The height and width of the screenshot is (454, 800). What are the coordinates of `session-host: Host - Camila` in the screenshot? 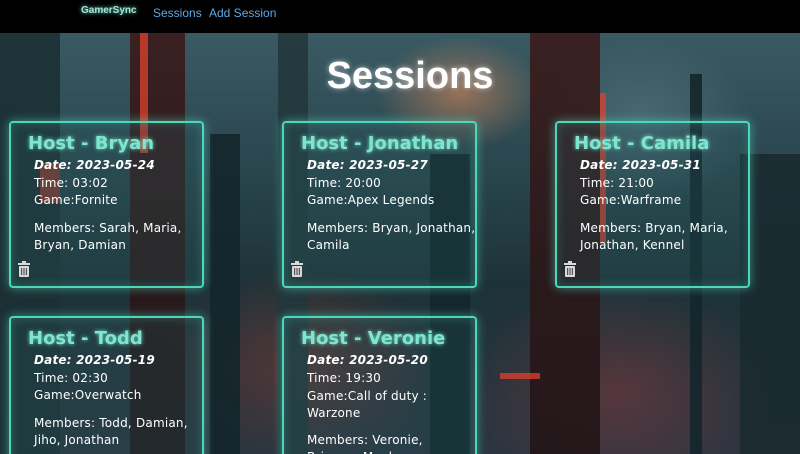 It's located at (642, 143).